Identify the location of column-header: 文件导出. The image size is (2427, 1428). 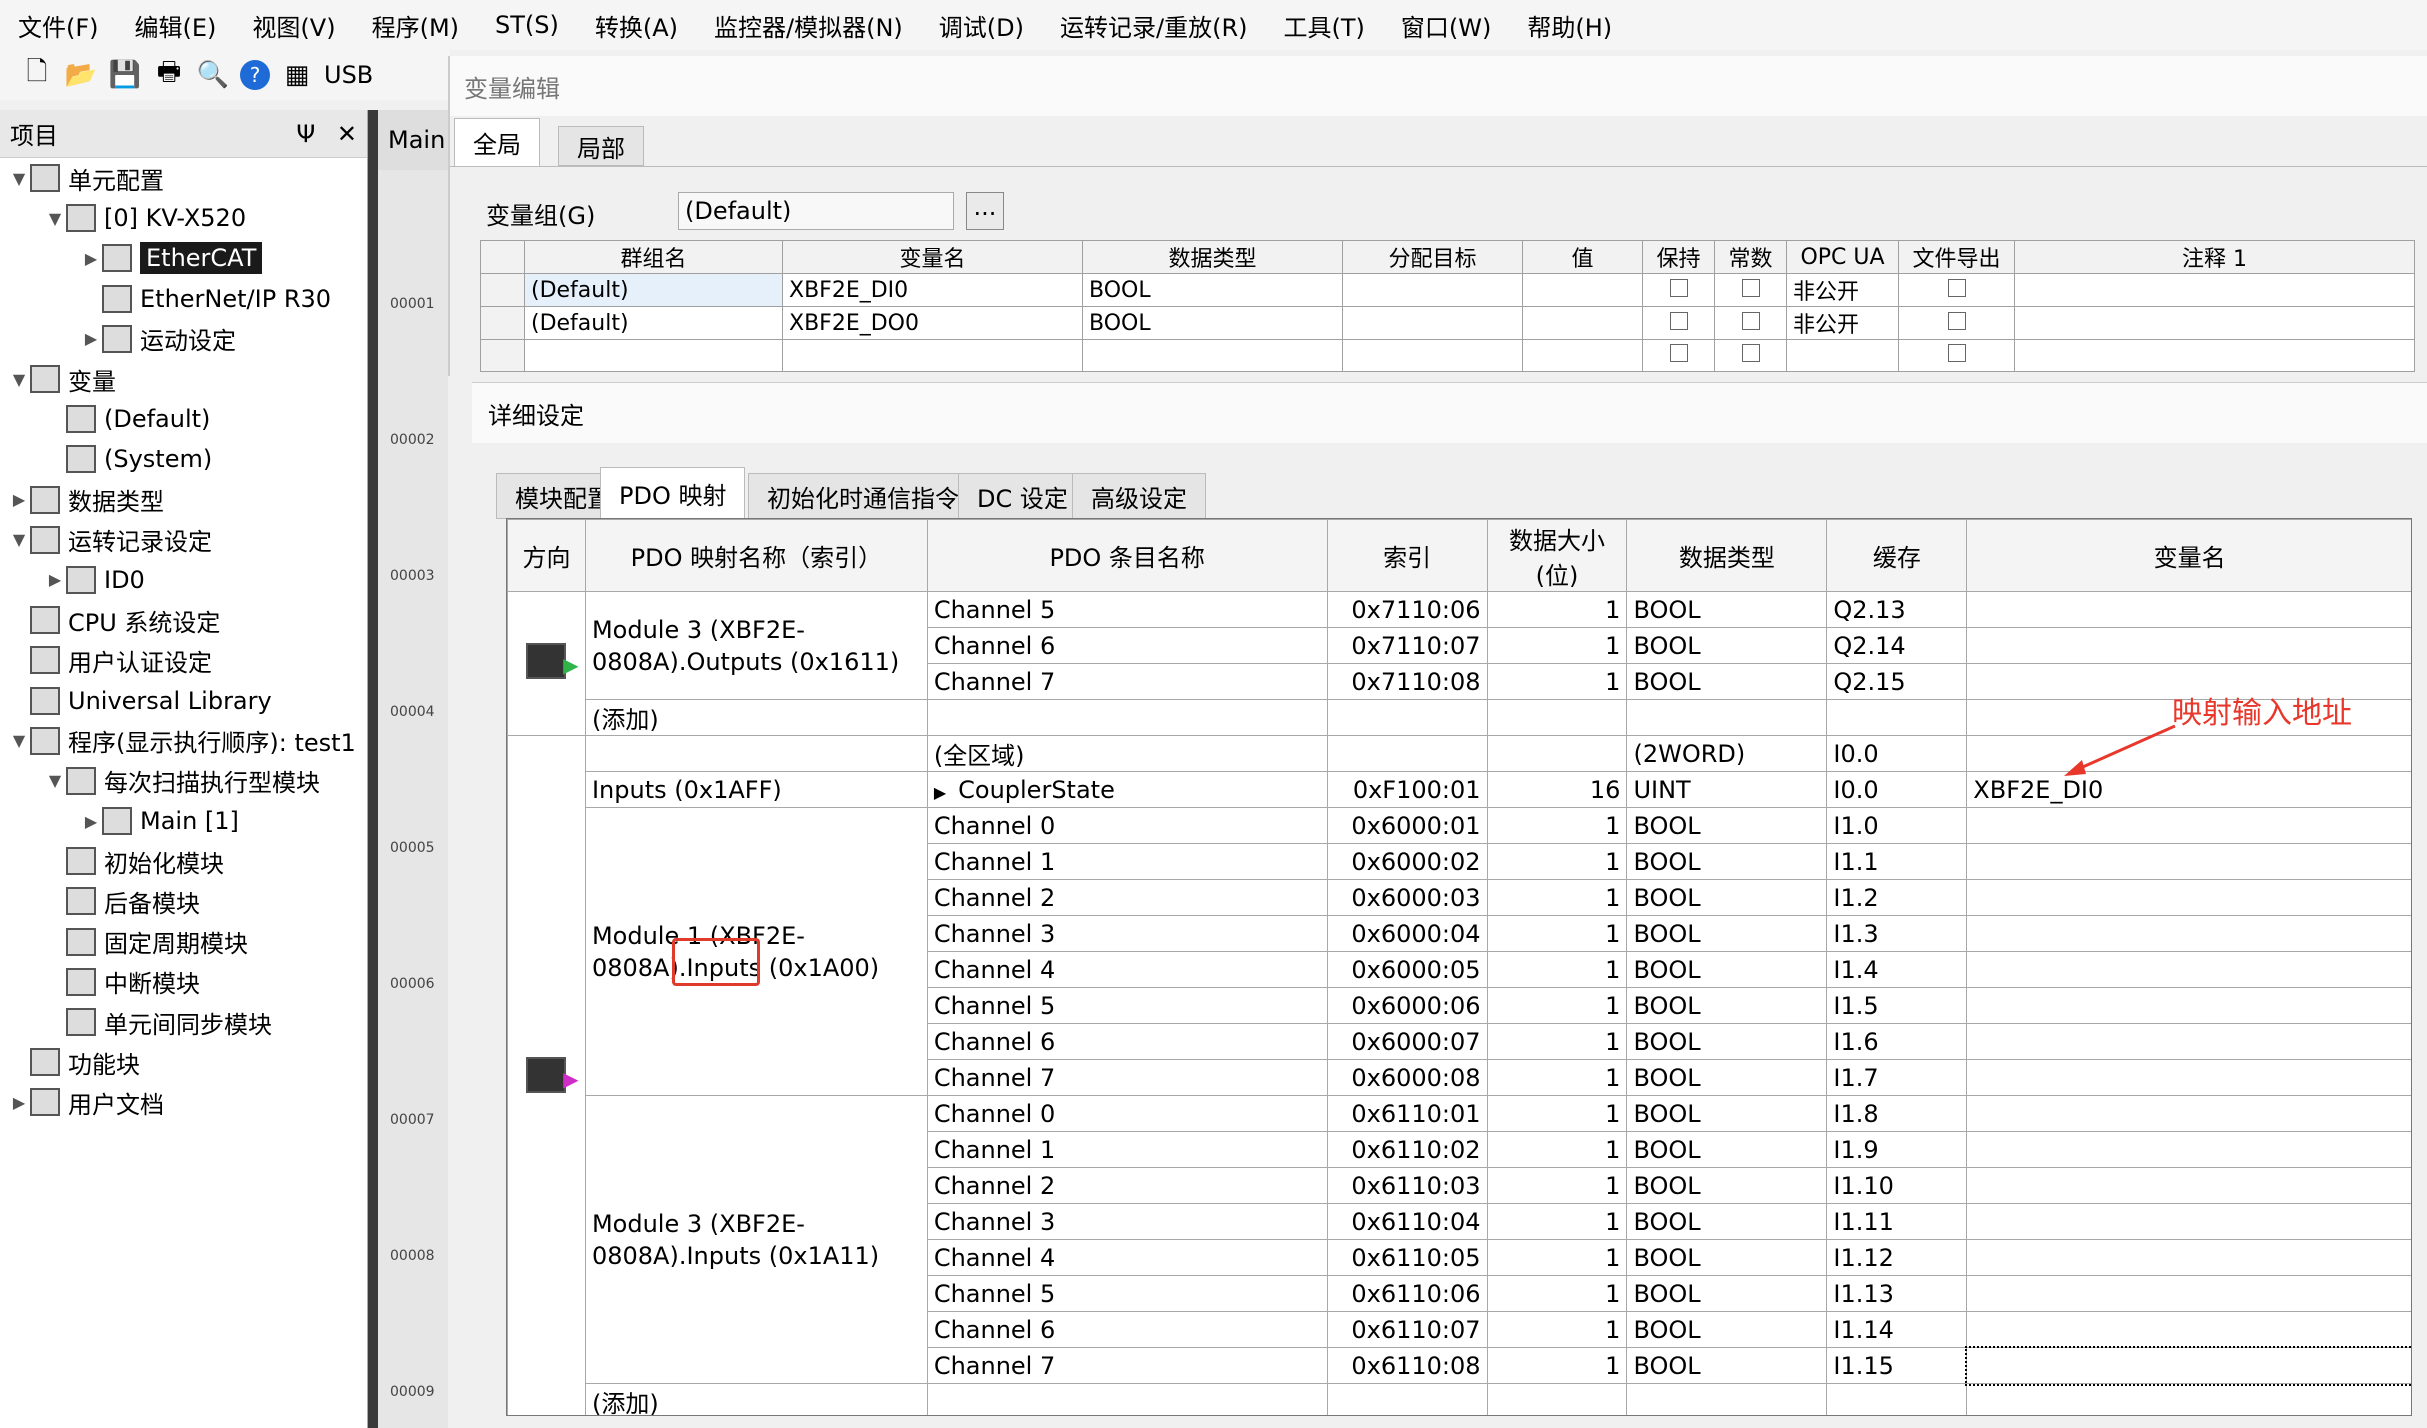
(1956, 257).